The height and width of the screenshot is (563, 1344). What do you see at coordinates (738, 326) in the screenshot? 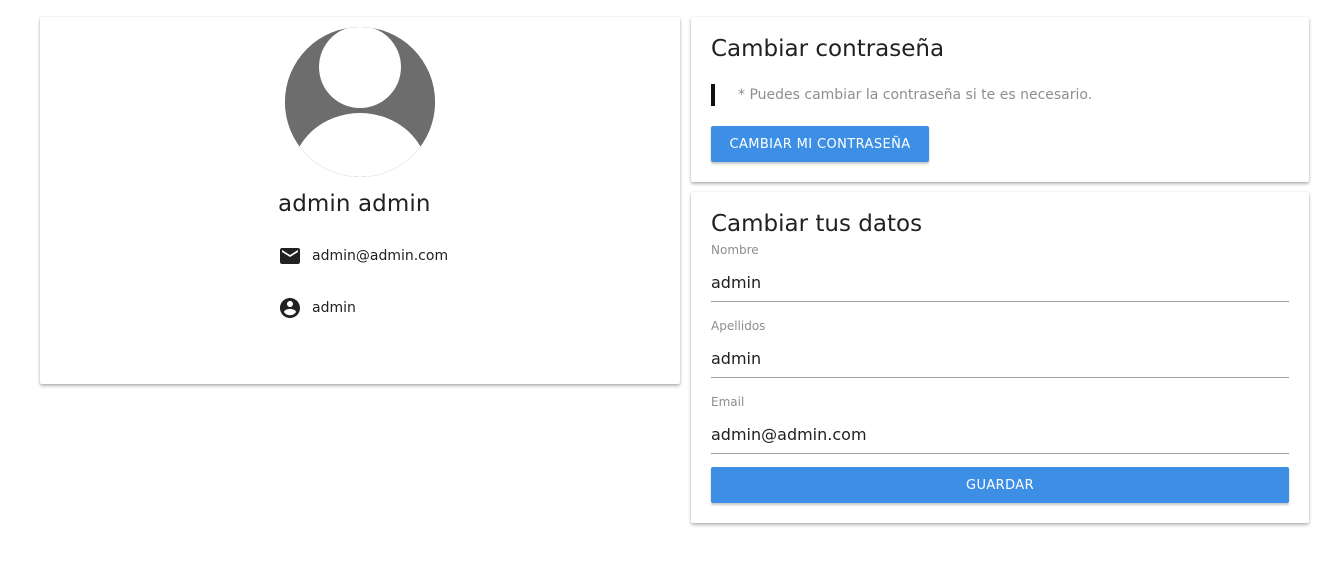
I see `apellidos-label: Apellidos` at bounding box center [738, 326].